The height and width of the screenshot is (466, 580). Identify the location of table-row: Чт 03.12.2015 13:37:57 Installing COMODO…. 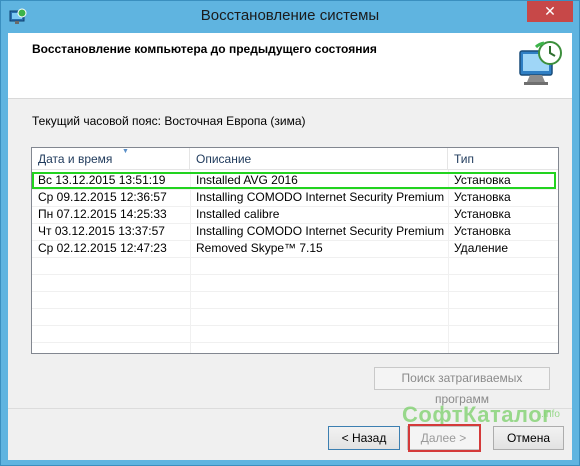
(295, 231).